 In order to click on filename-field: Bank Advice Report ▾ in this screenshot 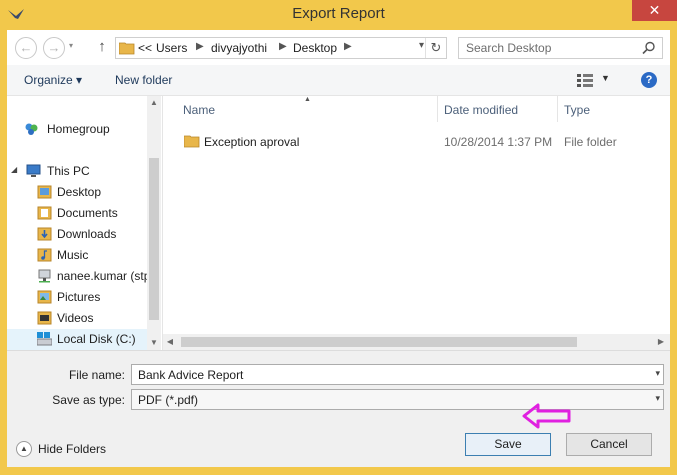, I will do `click(397, 374)`.